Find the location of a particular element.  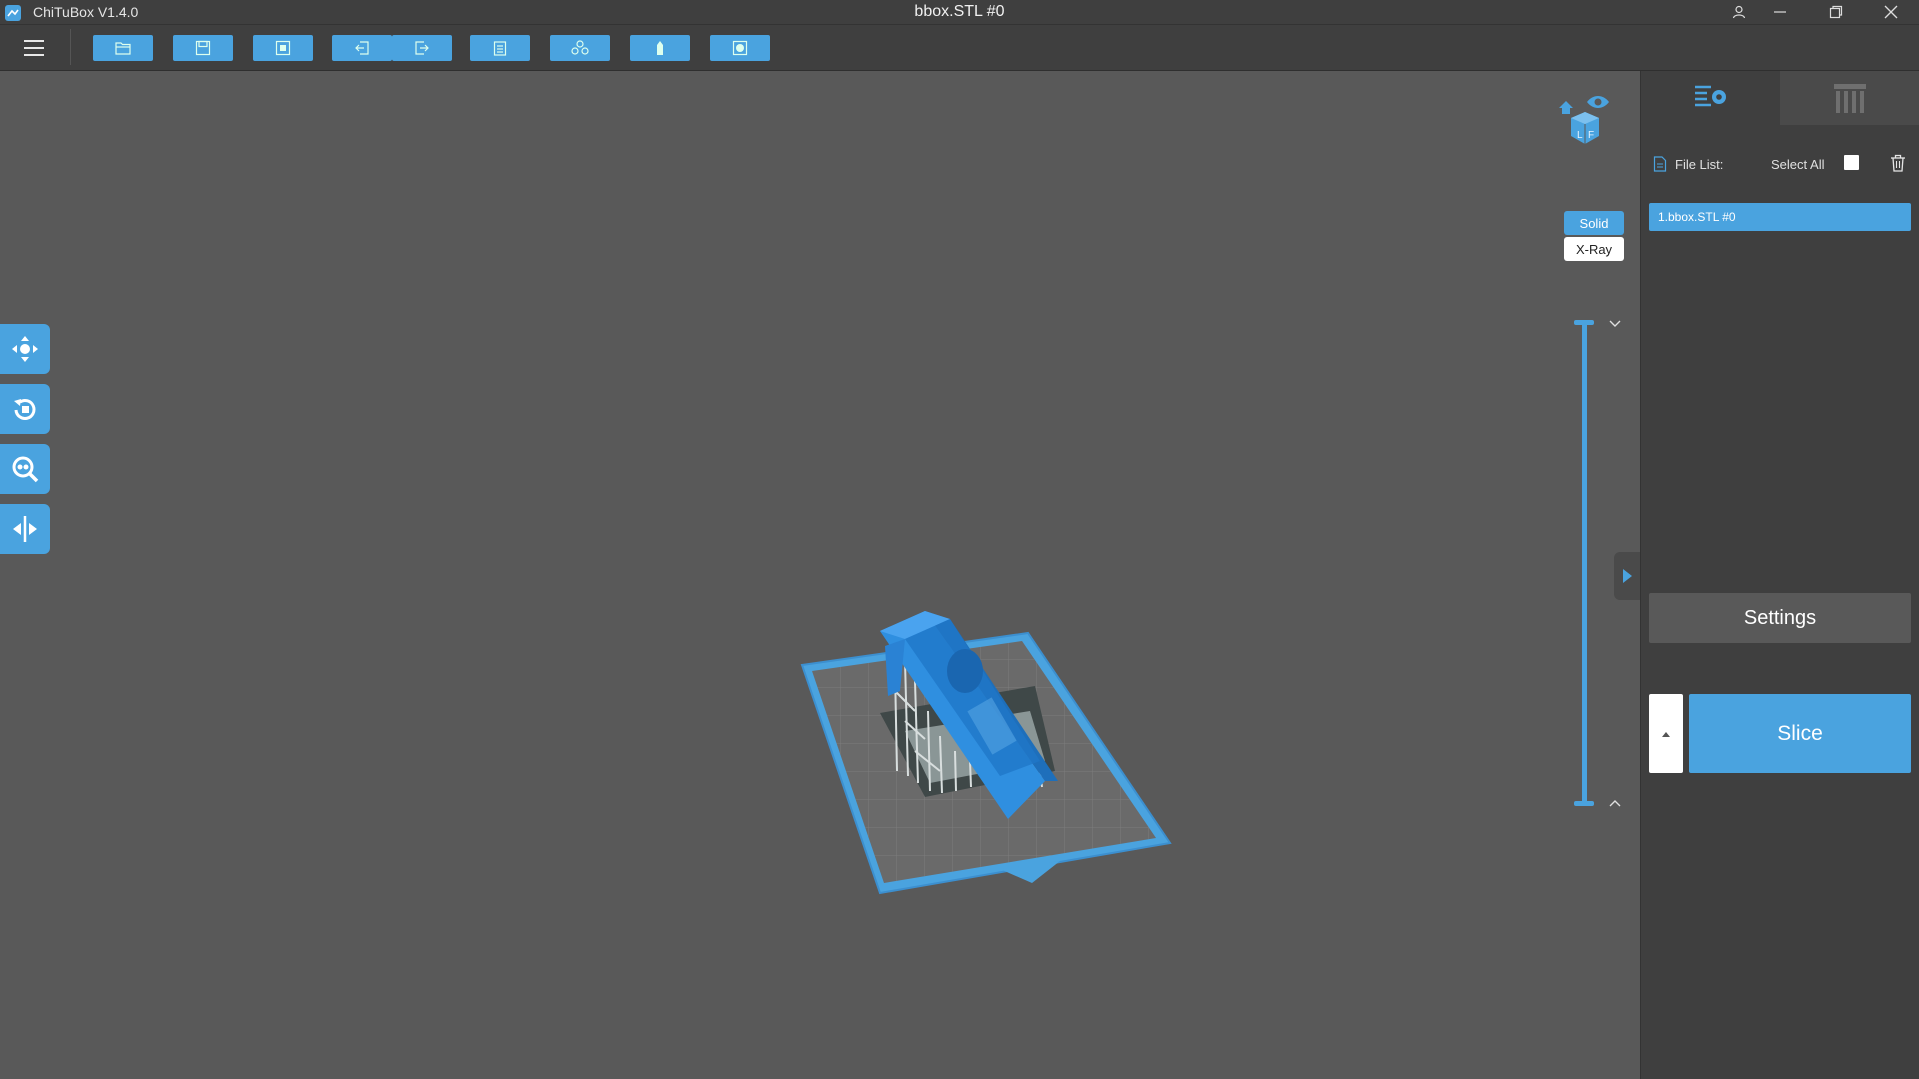

title-bar: ChiTuBox V1.4.0 bbox.STL #0 is located at coordinates (959, 12).